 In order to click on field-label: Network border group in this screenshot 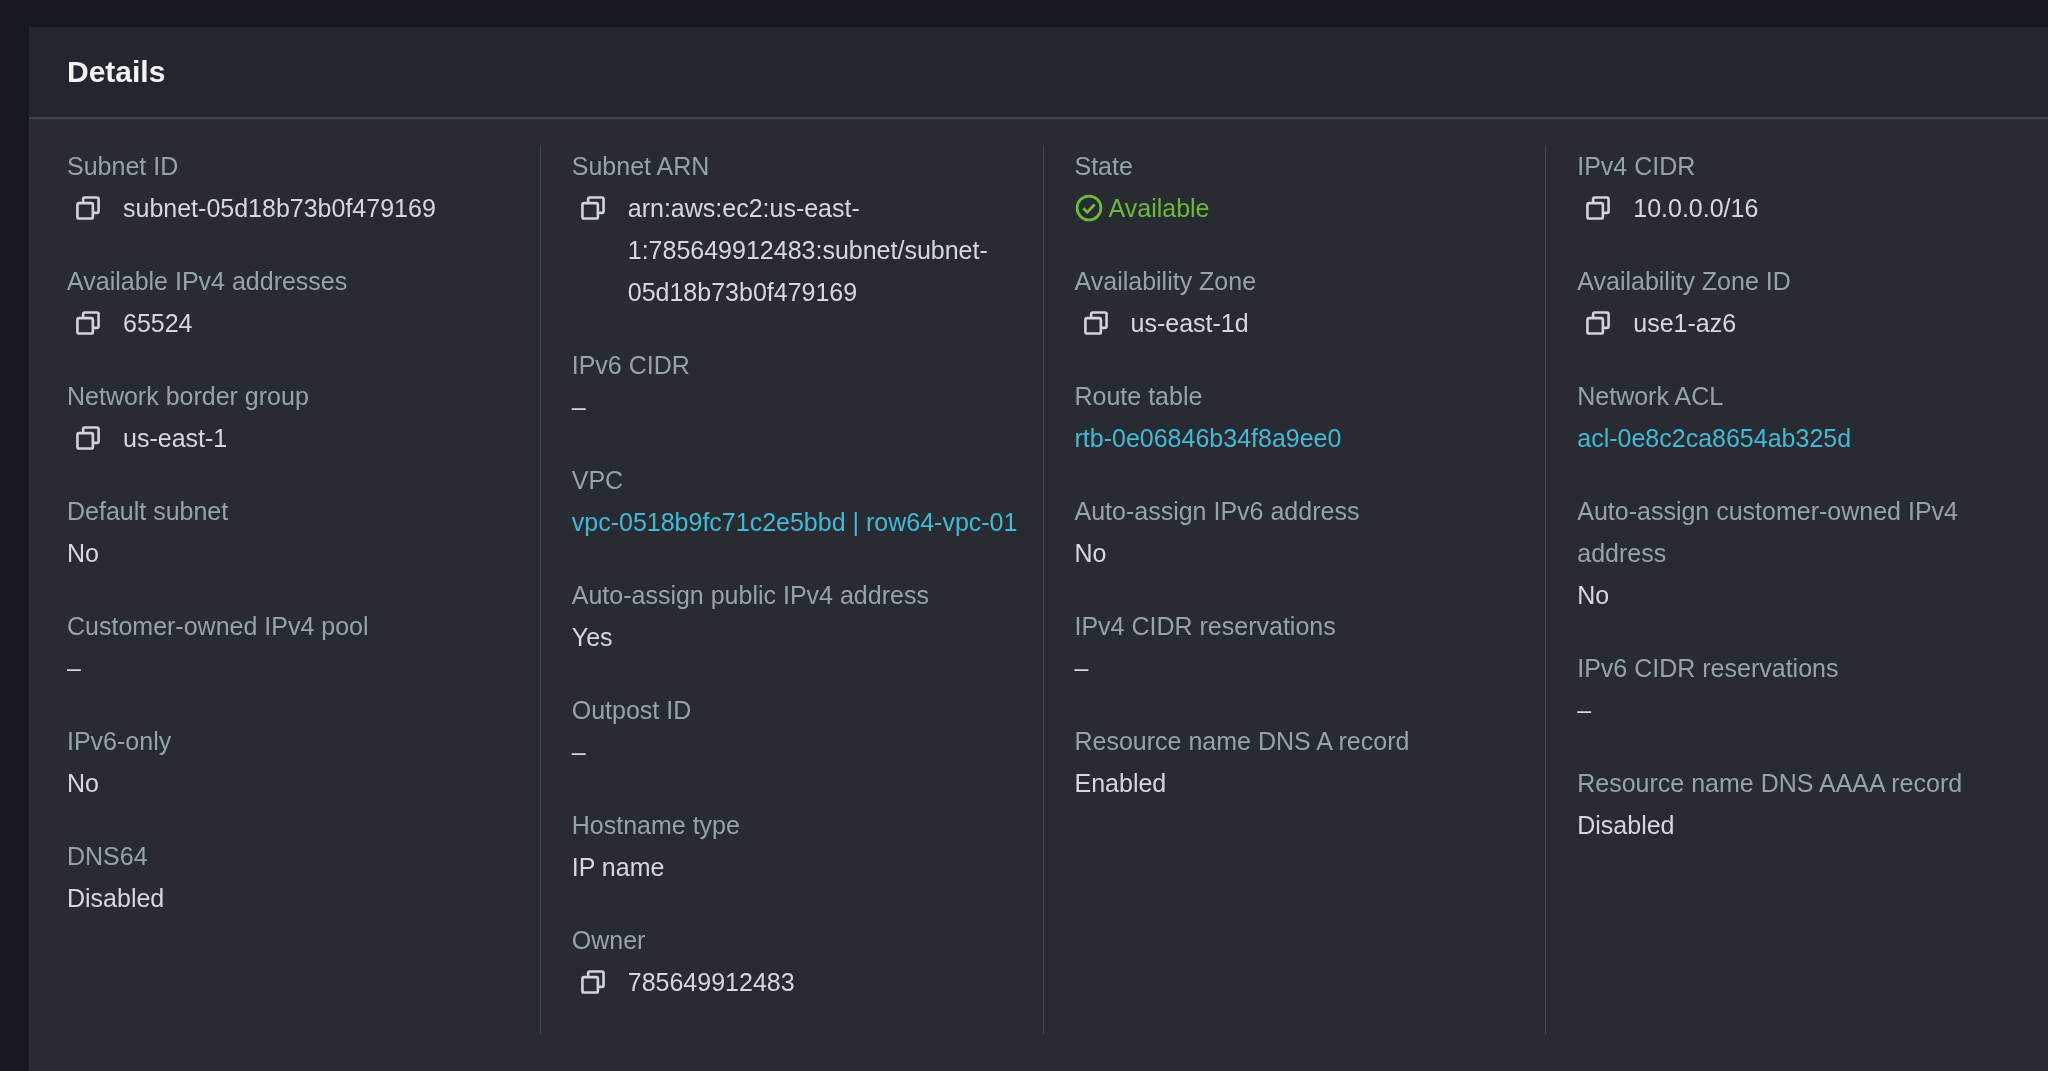, I will do `click(188, 396)`.